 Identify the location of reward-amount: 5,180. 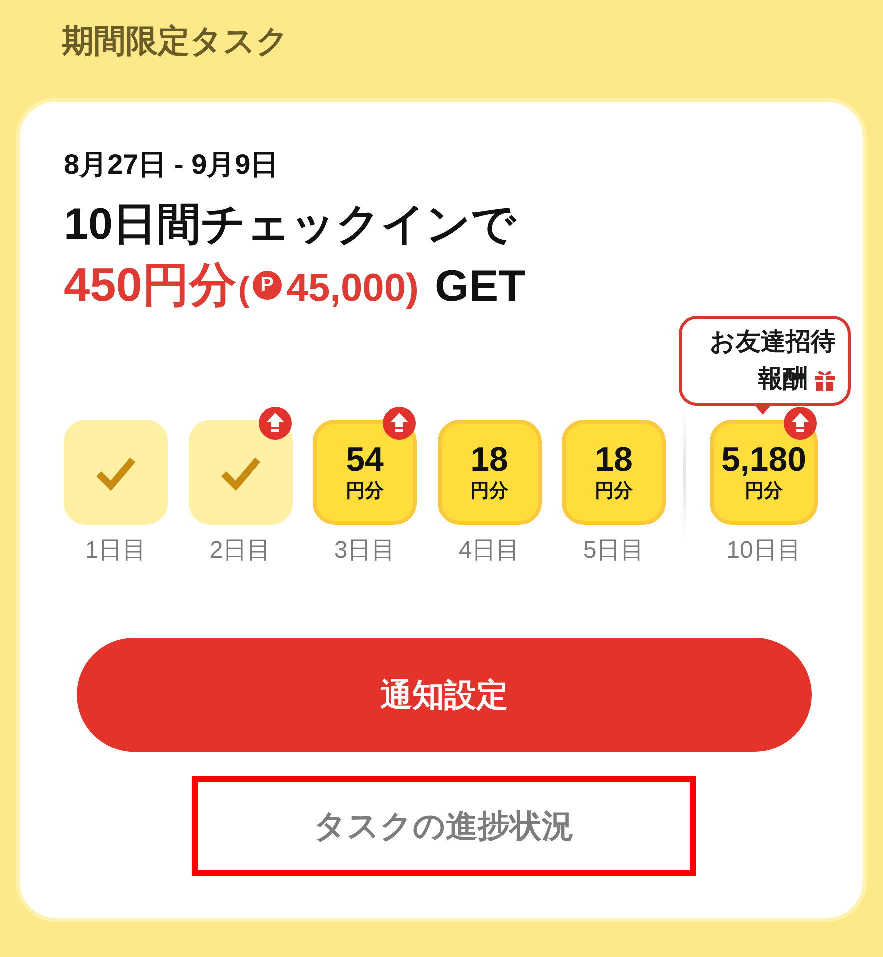
(764, 459).